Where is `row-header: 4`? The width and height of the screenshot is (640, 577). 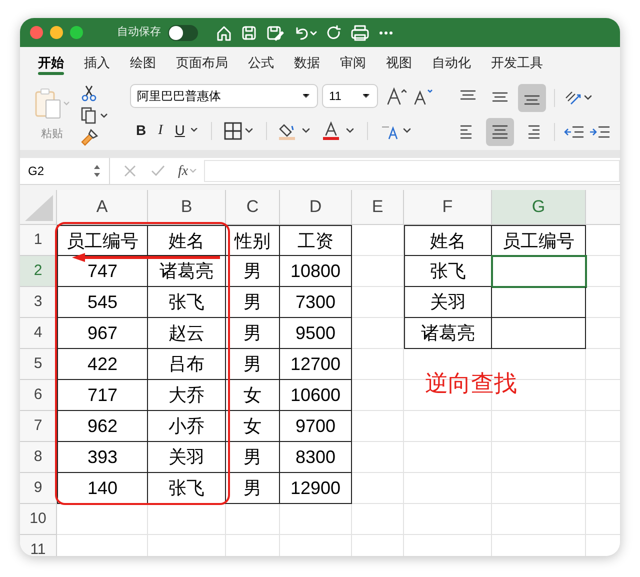 row-header: 4 is located at coordinates (38, 333).